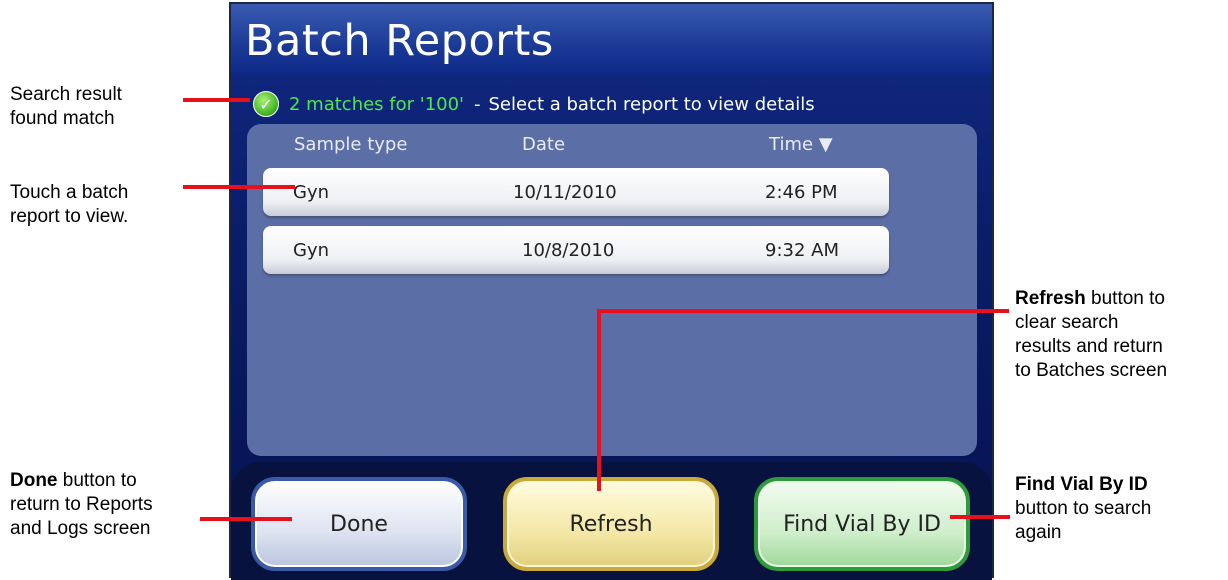 Image resolution: width=1228 pixels, height=580 pixels. What do you see at coordinates (568, 250) in the screenshot?
I see `row-date: 10/8/2010` at bounding box center [568, 250].